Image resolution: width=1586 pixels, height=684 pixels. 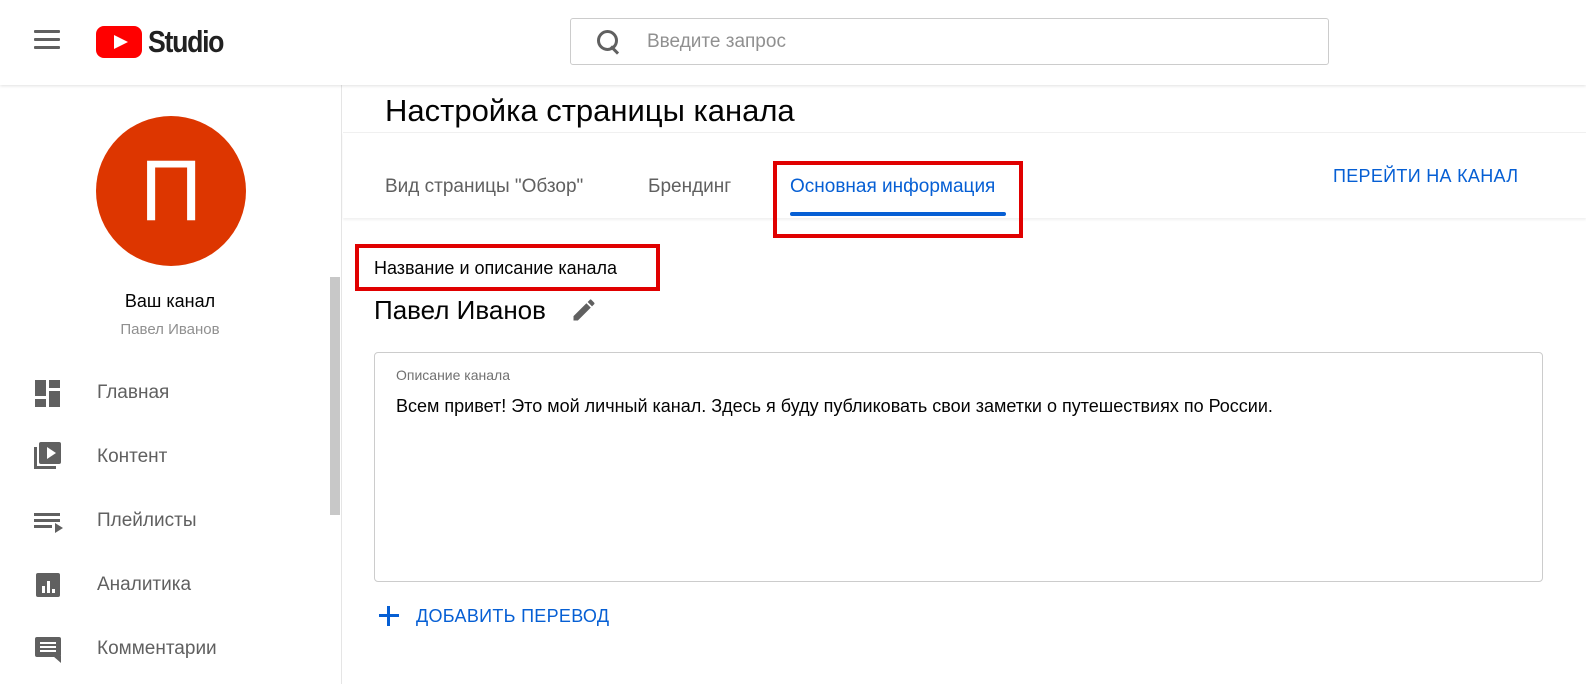 I want to click on sidebar-item-analytics: Аналитика, so click(x=165, y=585).